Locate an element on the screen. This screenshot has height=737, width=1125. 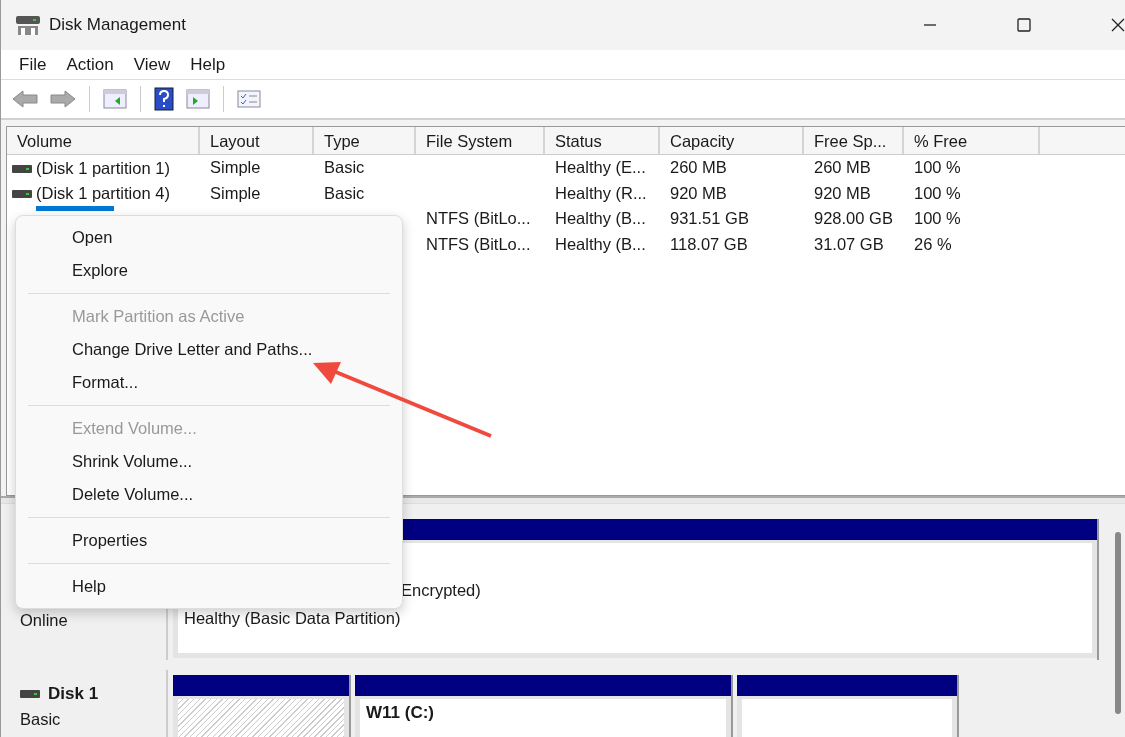
column-header: Layout is located at coordinates (257, 140).